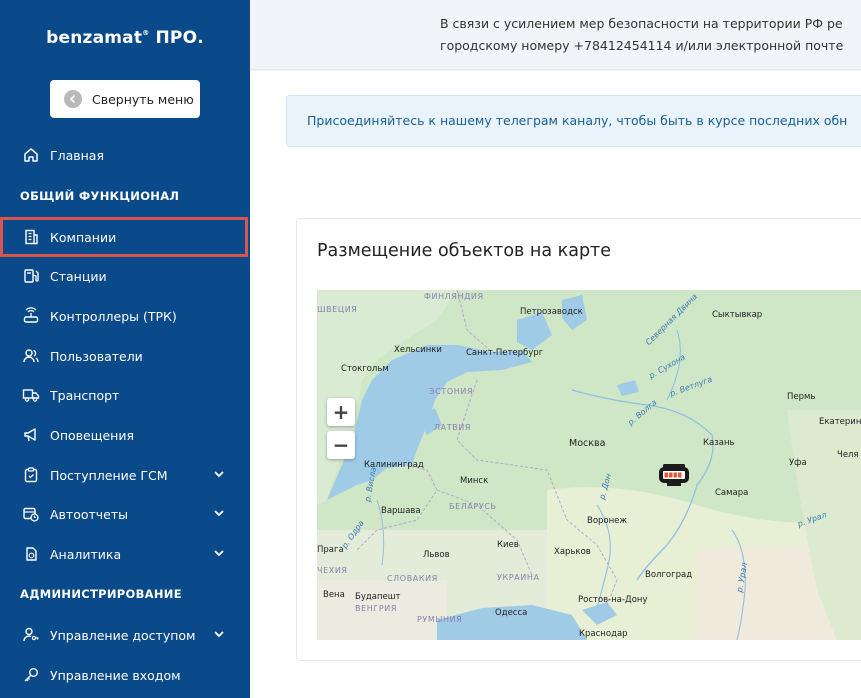 Image resolution: width=861 pixels, height=698 pixels. What do you see at coordinates (125, 155) in the screenshot?
I see `sidebar-item-home: Главная` at bounding box center [125, 155].